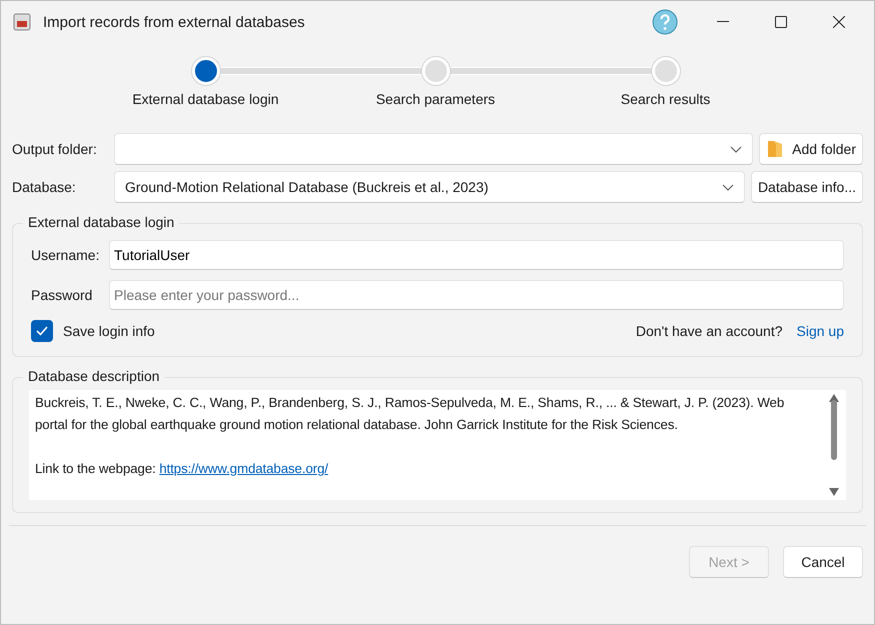 This screenshot has height=625, width=875. What do you see at coordinates (476, 255) in the screenshot?
I see `username-field: TutorialUser` at bounding box center [476, 255].